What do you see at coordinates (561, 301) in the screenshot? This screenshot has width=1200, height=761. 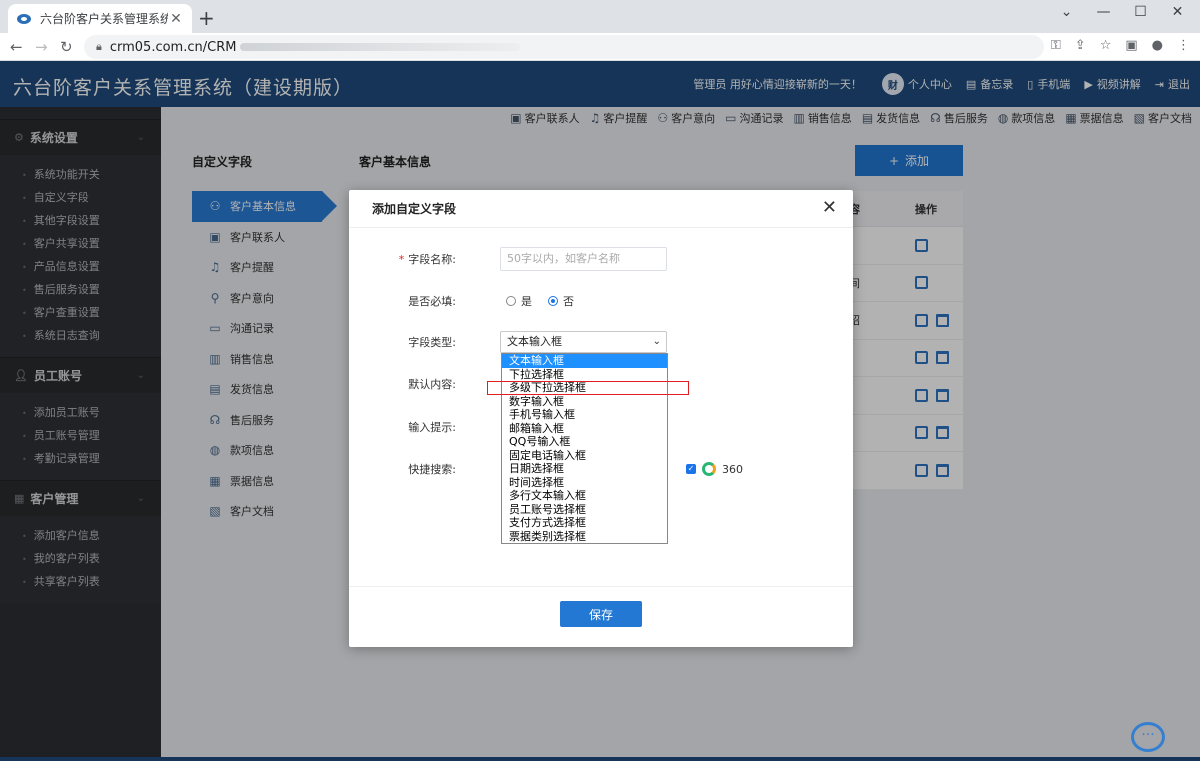 I see `required-no-radio: 否` at bounding box center [561, 301].